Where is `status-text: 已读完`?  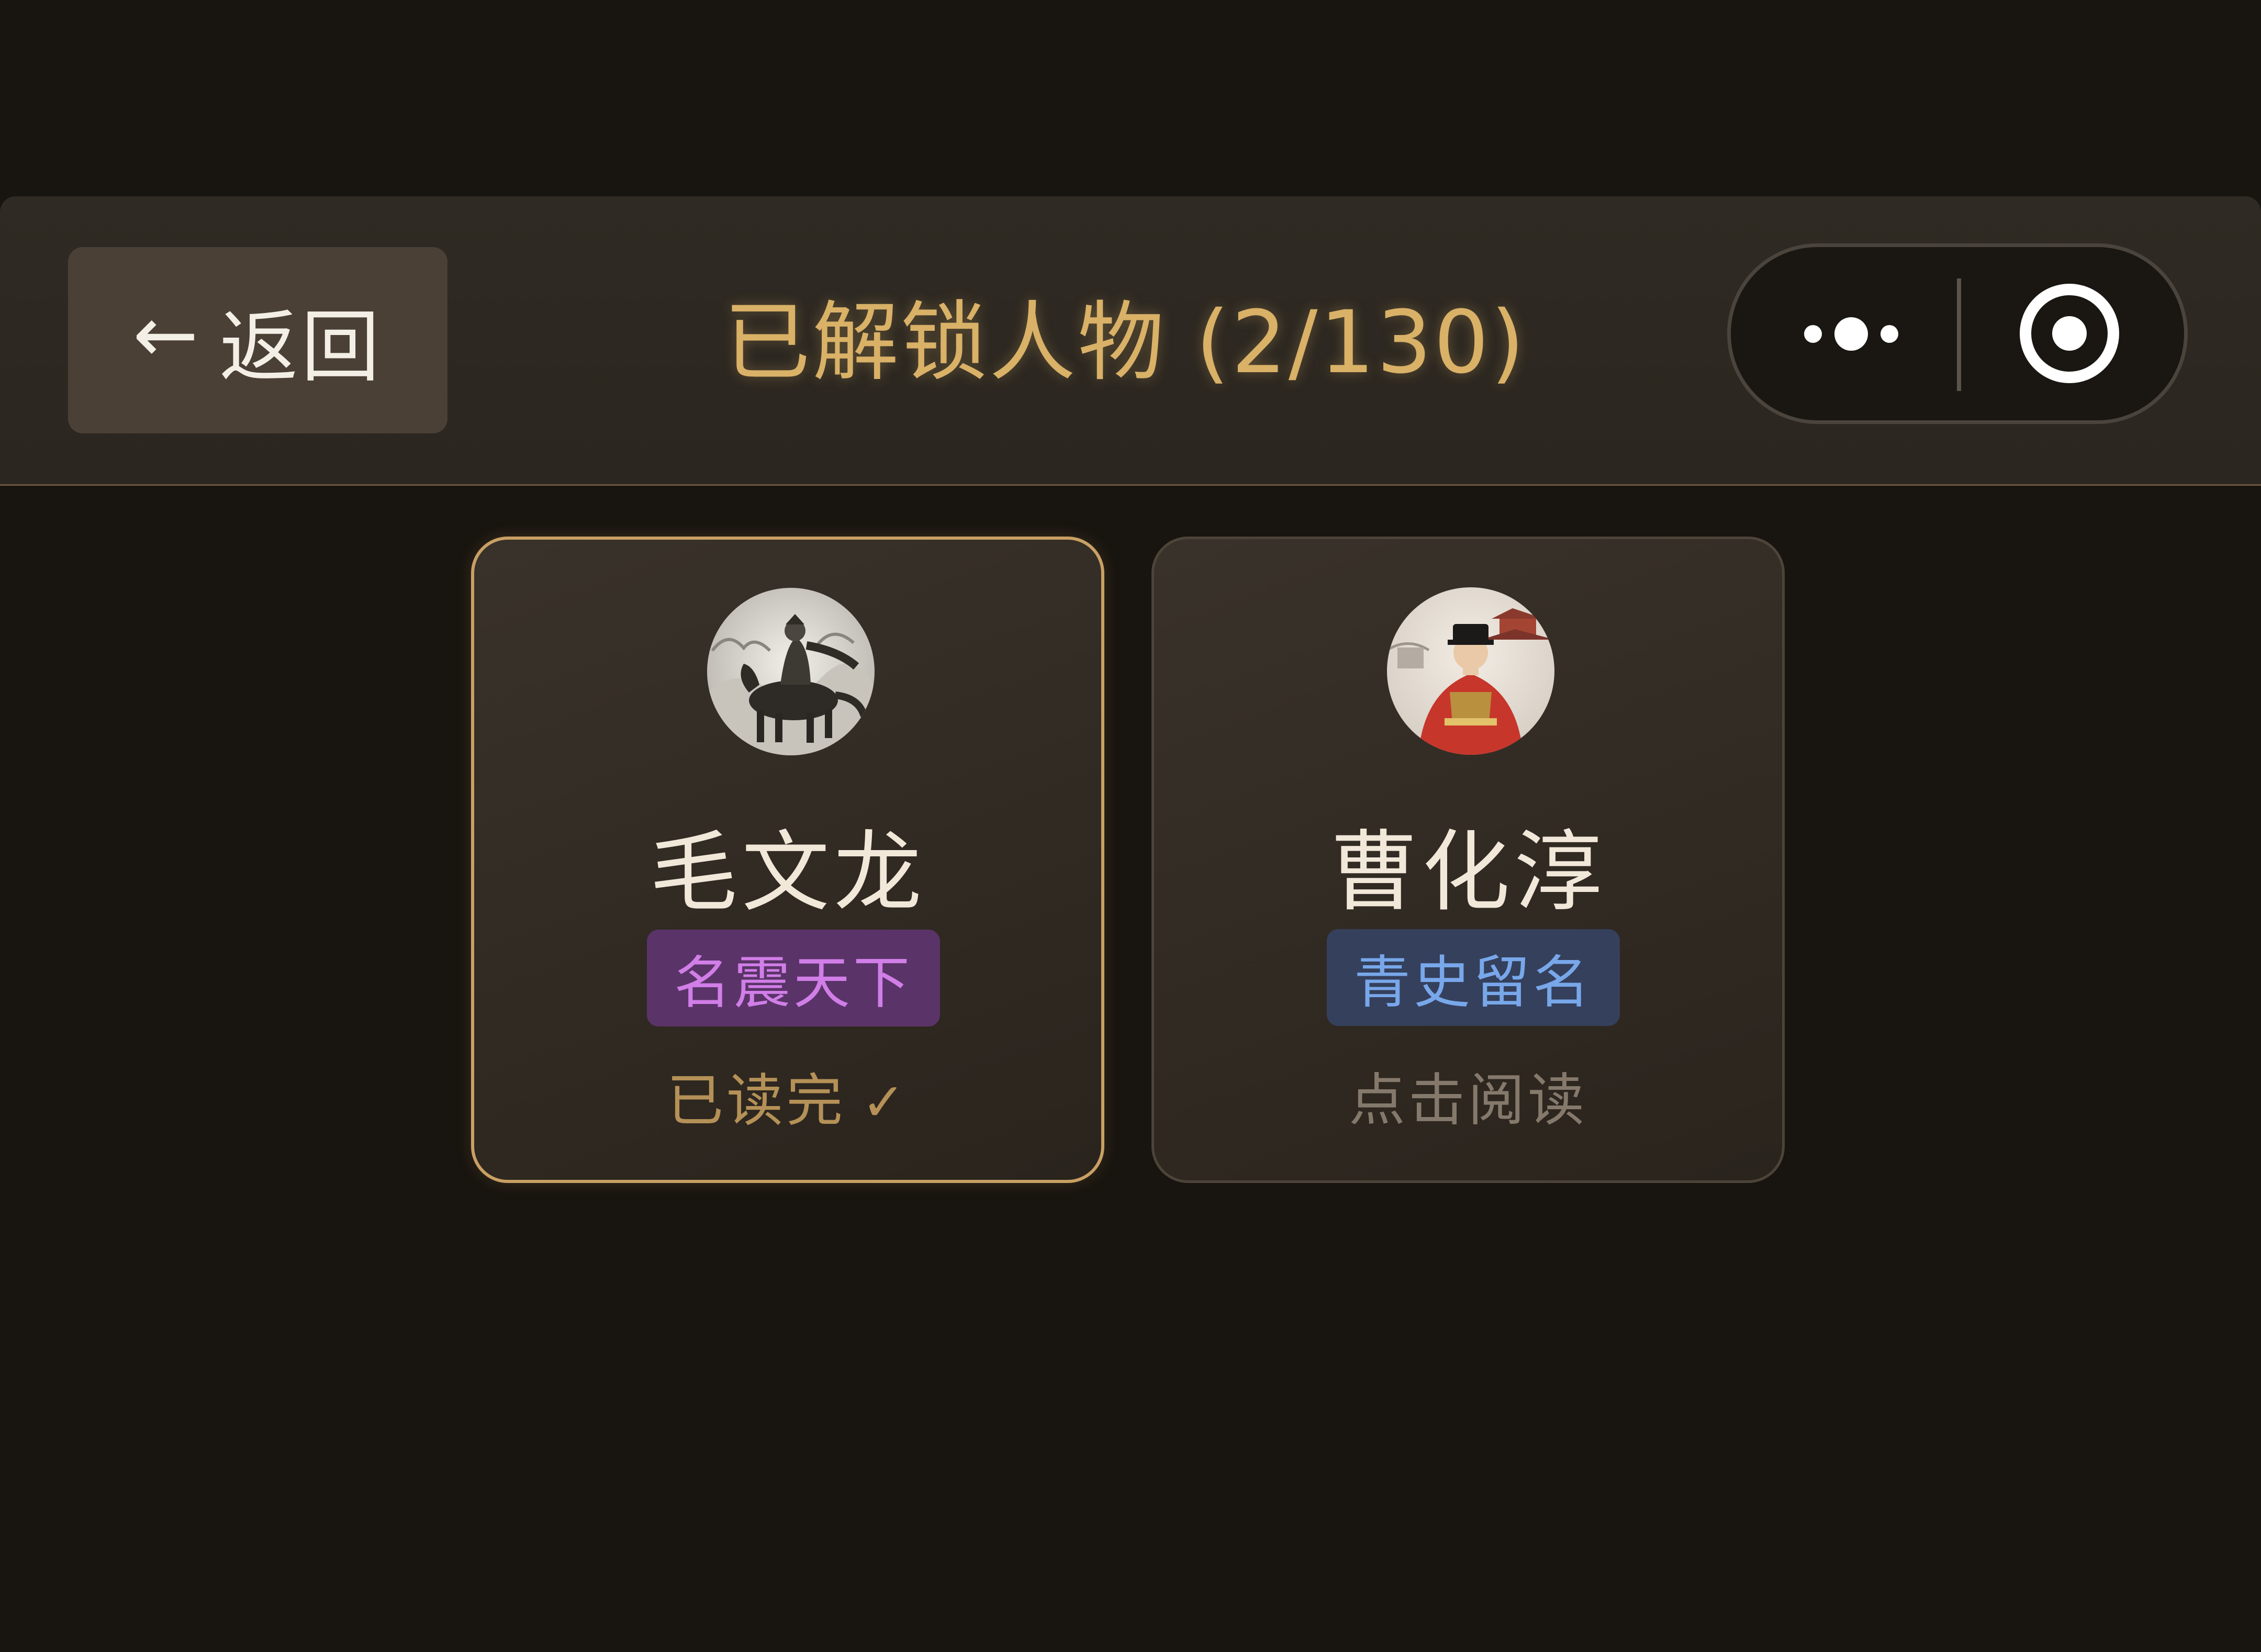 status-text: 已读完 is located at coordinates (756, 1101).